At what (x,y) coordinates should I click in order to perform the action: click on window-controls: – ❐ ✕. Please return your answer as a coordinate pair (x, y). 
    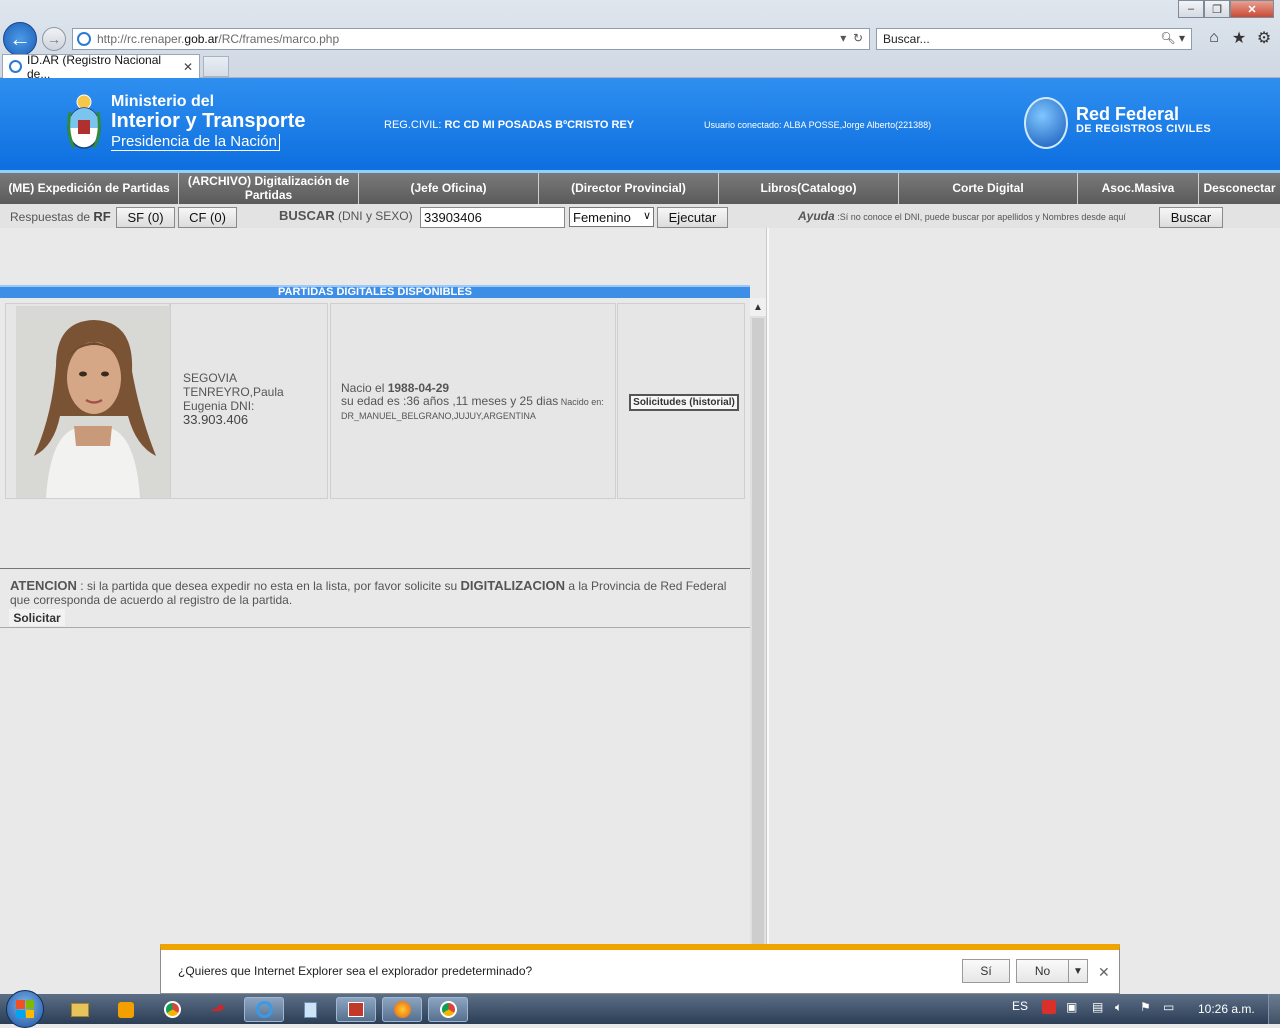
    Looking at the image, I should click on (1226, 9).